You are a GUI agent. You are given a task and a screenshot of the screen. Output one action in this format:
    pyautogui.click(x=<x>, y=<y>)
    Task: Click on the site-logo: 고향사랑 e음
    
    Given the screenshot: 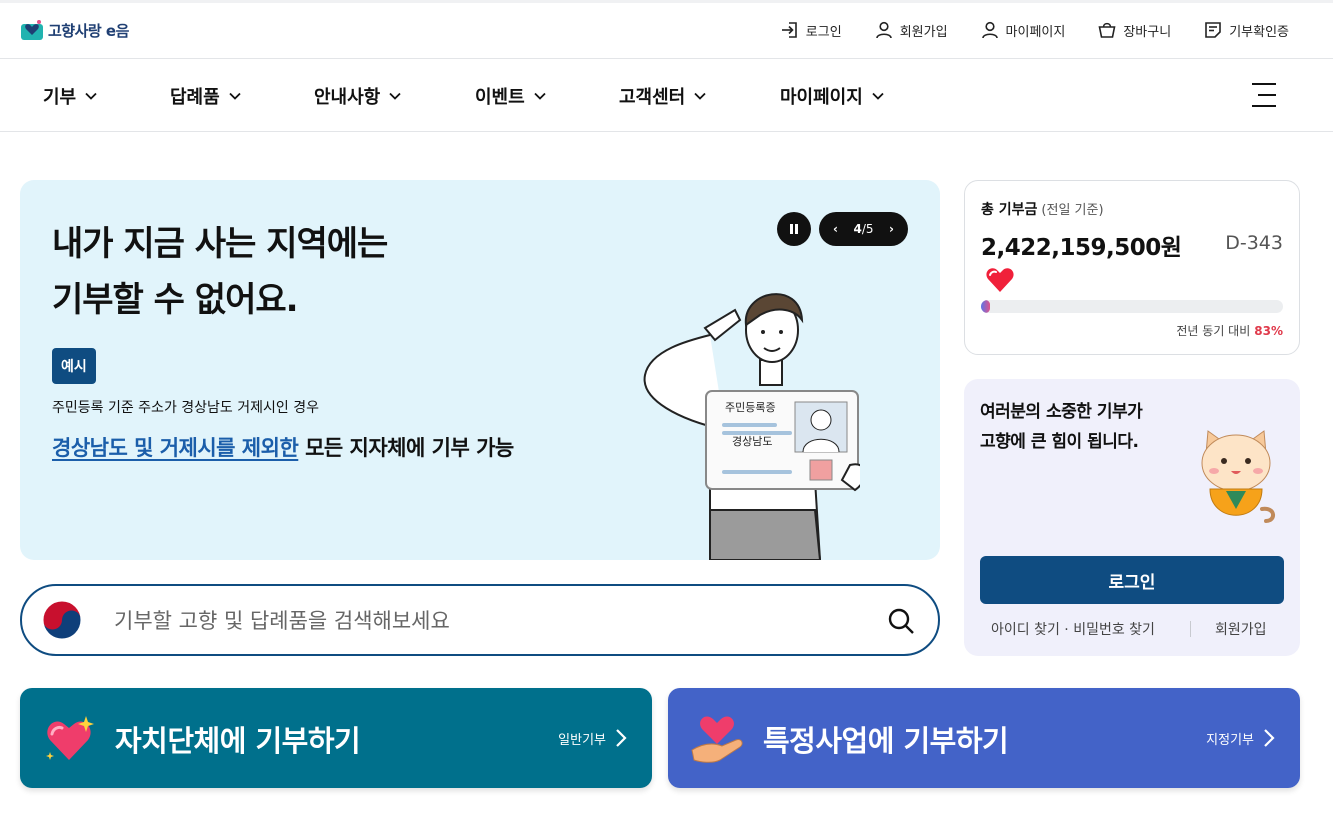 What is the action you would take?
    pyautogui.click(x=74, y=30)
    